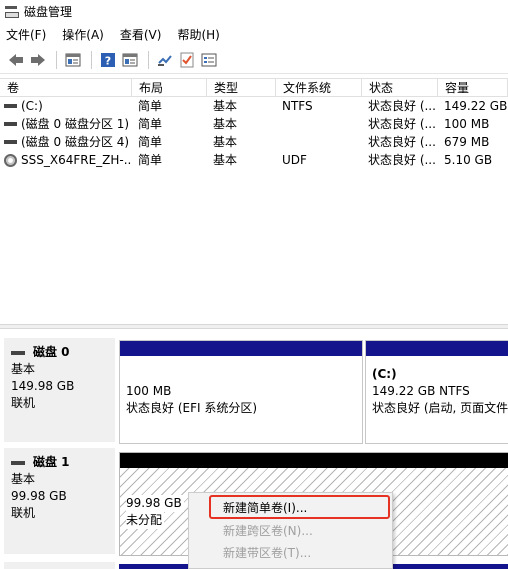 The width and height of the screenshot is (508, 569). Describe the element at coordinates (169, 87) in the screenshot. I see `column-layout: 布局` at that location.